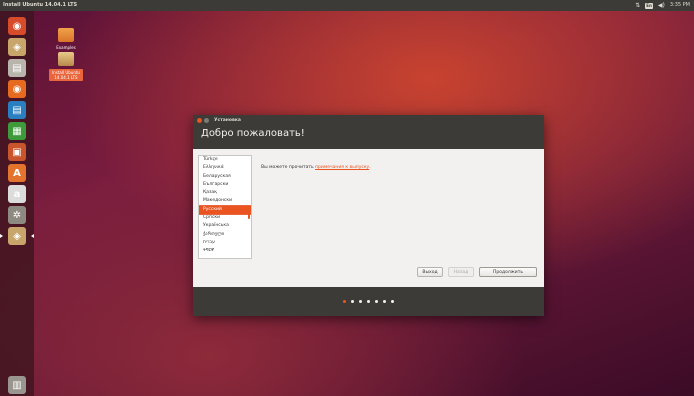  Describe the element at coordinates (225, 177) in the screenshot. I see `language-item: Беларуская` at that location.